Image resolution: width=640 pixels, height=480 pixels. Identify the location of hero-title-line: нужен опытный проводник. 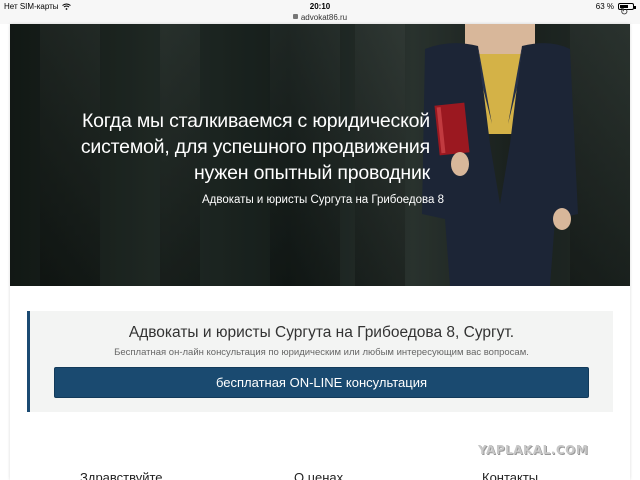
(311, 173).